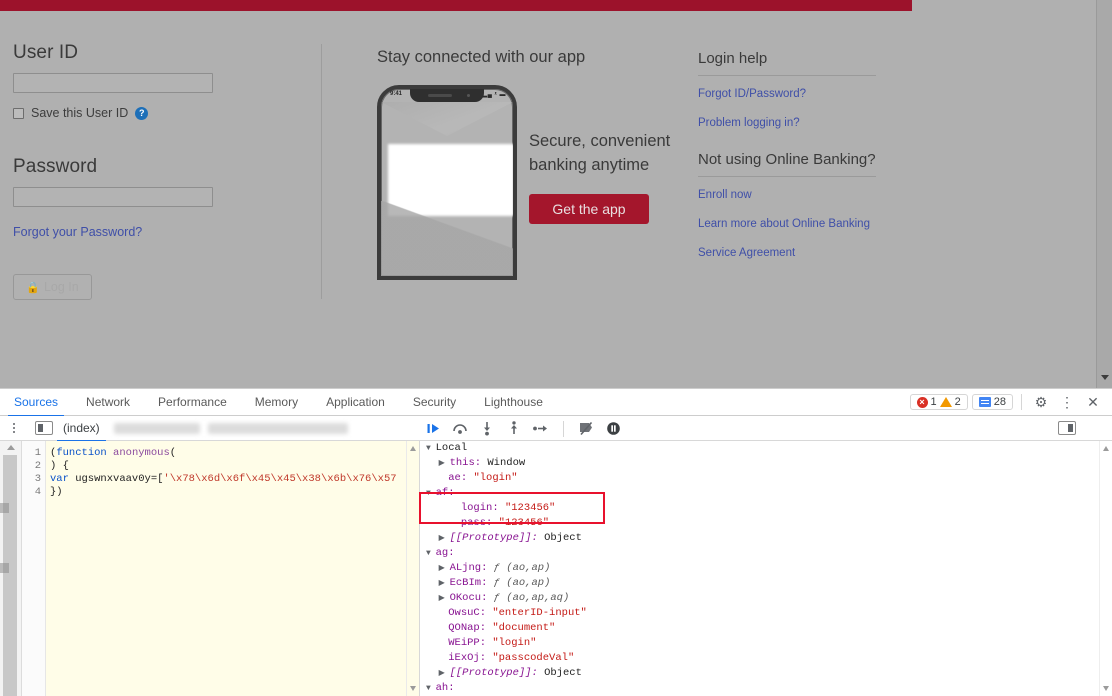  What do you see at coordinates (769, 598) in the screenshot?
I see `scope-row: ▶ OKocu: ƒ (ao,ap,aq)` at bounding box center [769, 598].